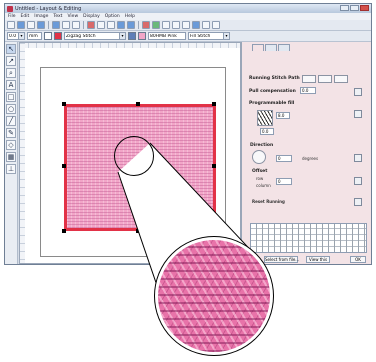  I want to click on zoom-select: 0.0 ▾, so click(16, 36).